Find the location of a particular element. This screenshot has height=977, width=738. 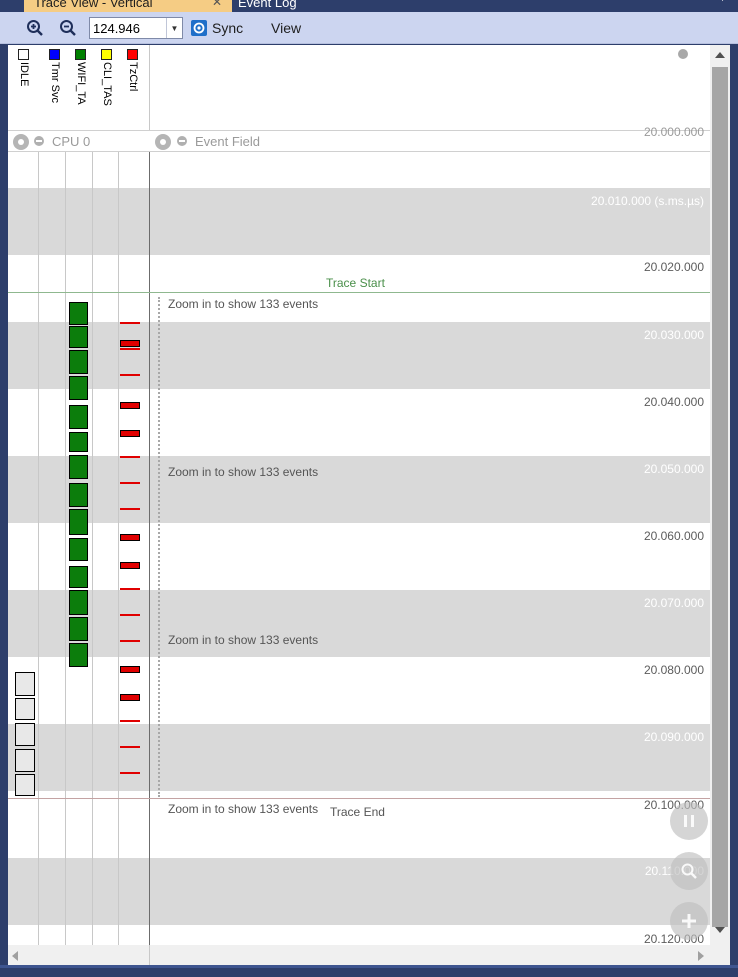

scroll-down-icon is located at coordinates (720, 930).